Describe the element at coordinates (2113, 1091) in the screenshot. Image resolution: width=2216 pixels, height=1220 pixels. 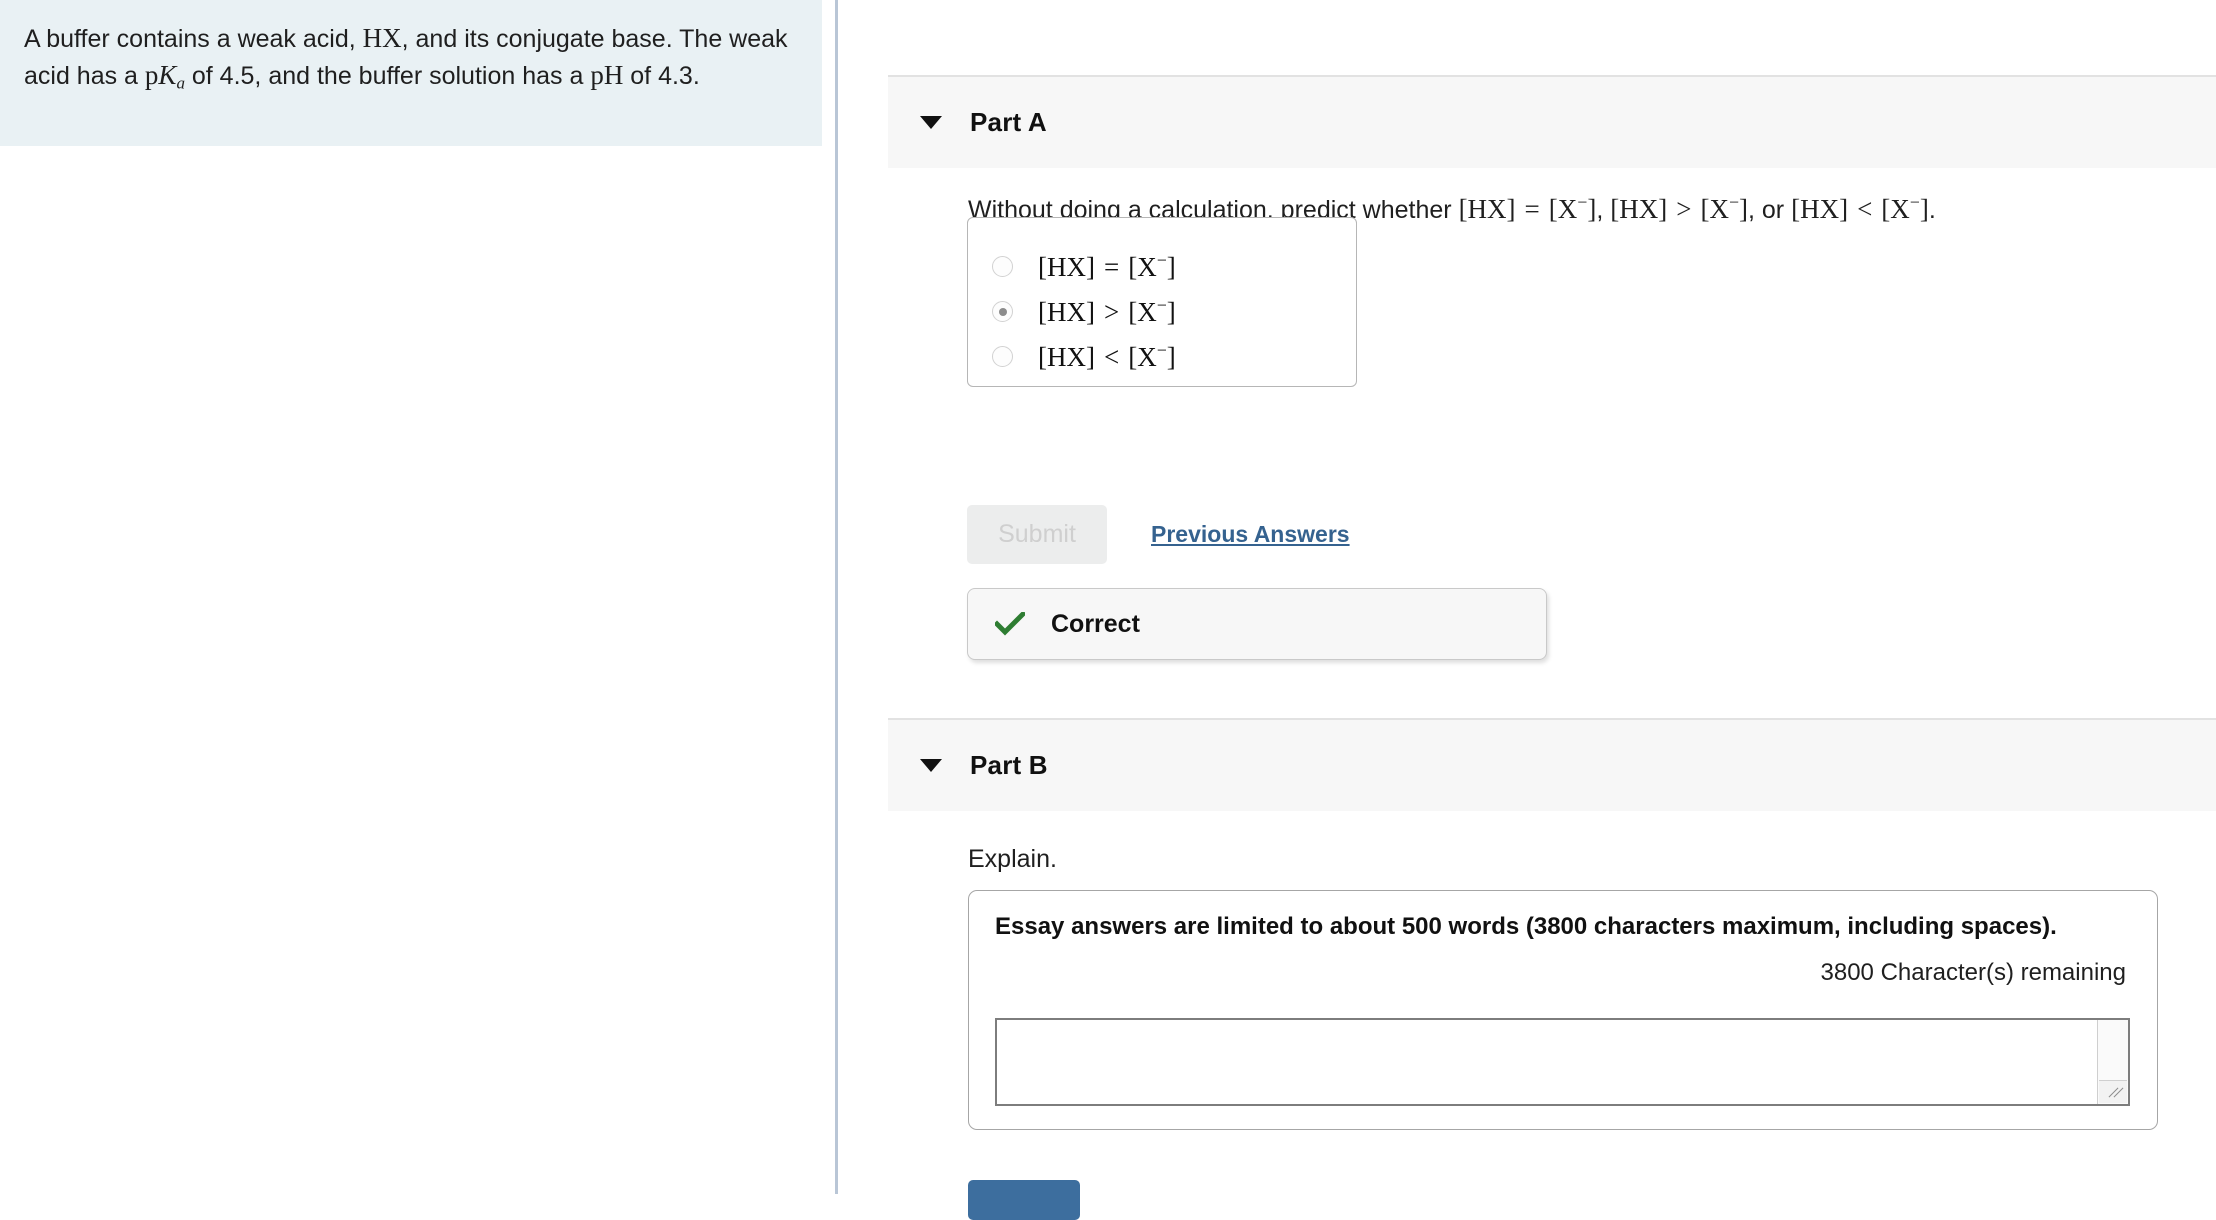
I see `resize-handle-icon` at that location.